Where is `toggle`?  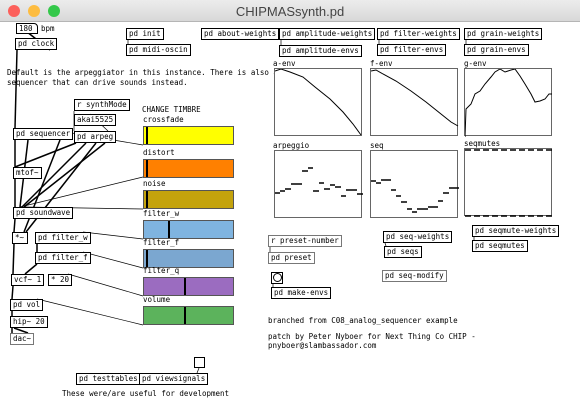
toggle is located at coordinates (199, 362).